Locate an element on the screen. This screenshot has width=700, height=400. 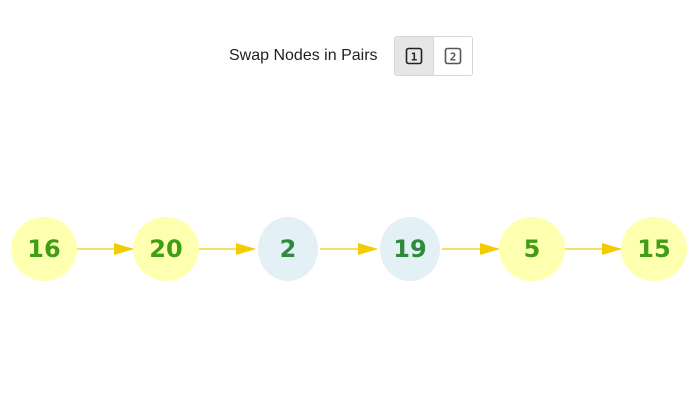
list-node: 15 is located at coordinates (654, 249).